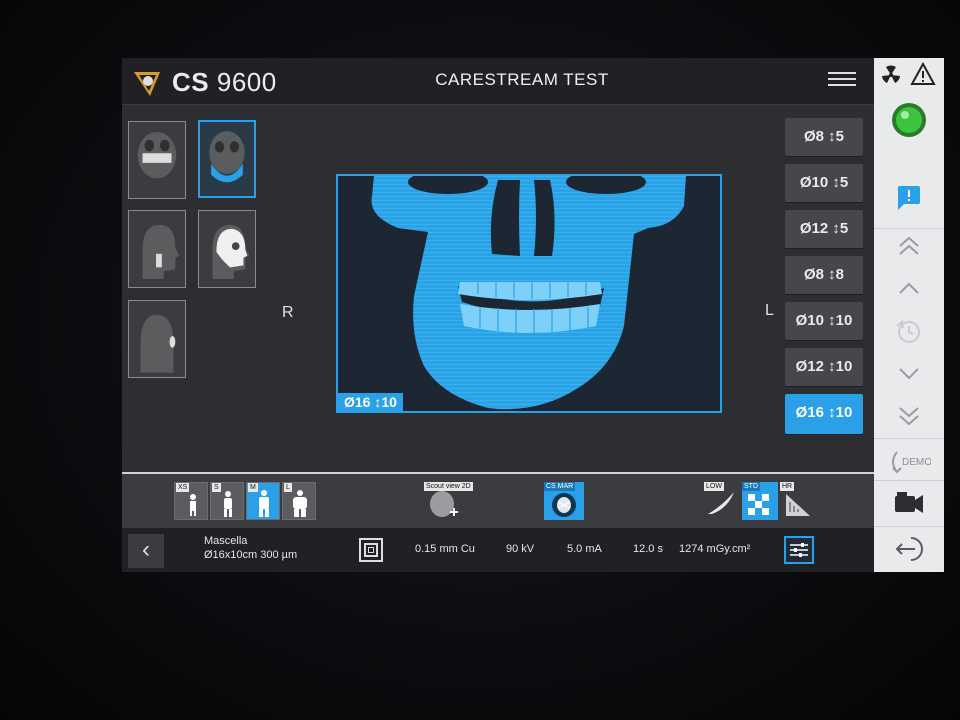 Image resolution: width=960 pixels, height=720 pixels. Describe the element at coordinates (288, 312) in the screenshot. I see `orientation-right-label: R` at that location.